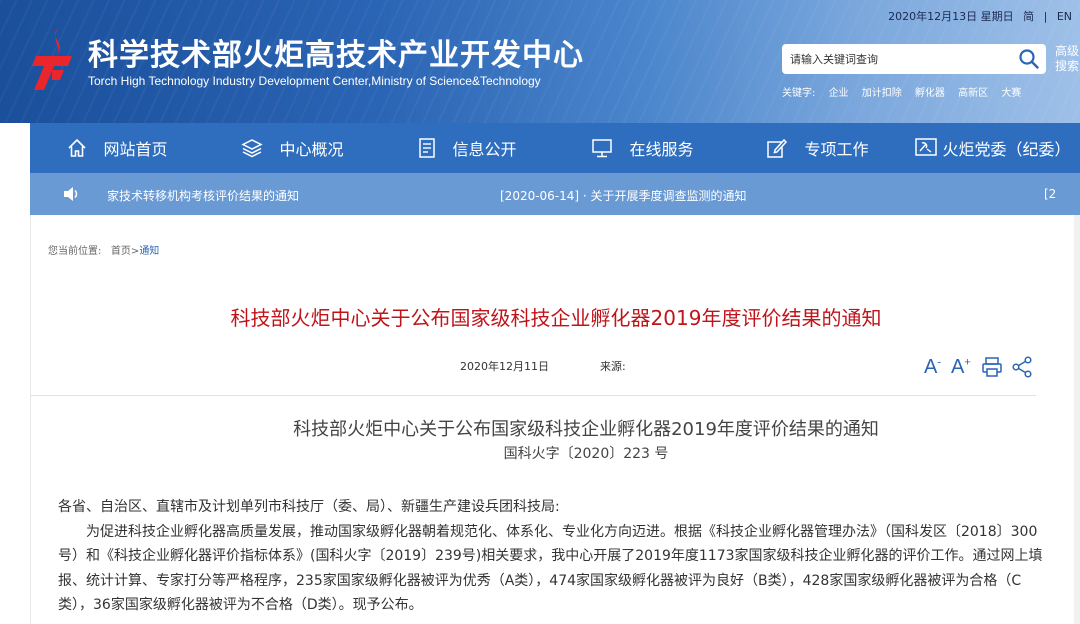  What do you see at coordinates (252, 148) in the screenshot?
I see `layers-icon` at bounding box center [252, 148].